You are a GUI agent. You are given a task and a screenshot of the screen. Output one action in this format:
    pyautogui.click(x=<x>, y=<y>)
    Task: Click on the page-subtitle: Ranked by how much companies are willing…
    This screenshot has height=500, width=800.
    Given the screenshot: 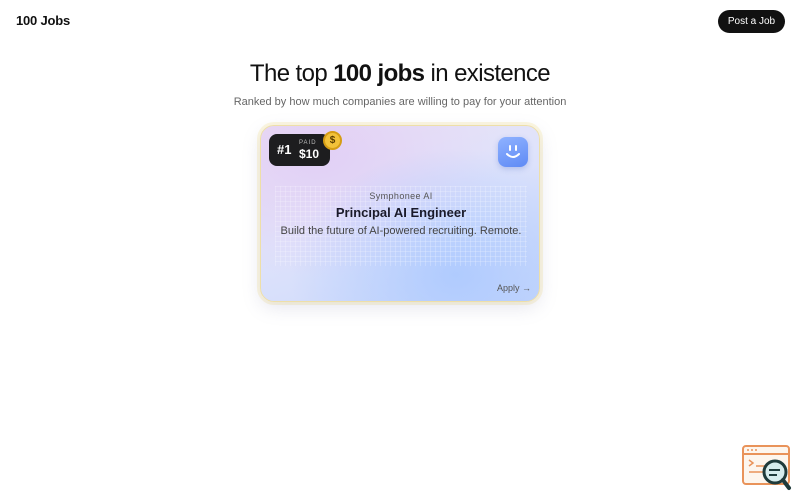 What is the action you would take?
    pyautogui.click(x=400, y=102)
    